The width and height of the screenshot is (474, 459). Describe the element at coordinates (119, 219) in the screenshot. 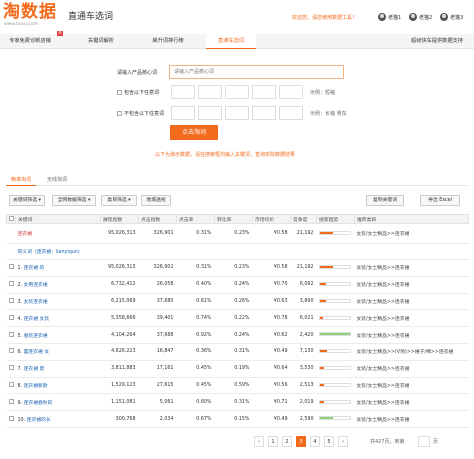

I see `col-header-views: 展现指数` at that location.